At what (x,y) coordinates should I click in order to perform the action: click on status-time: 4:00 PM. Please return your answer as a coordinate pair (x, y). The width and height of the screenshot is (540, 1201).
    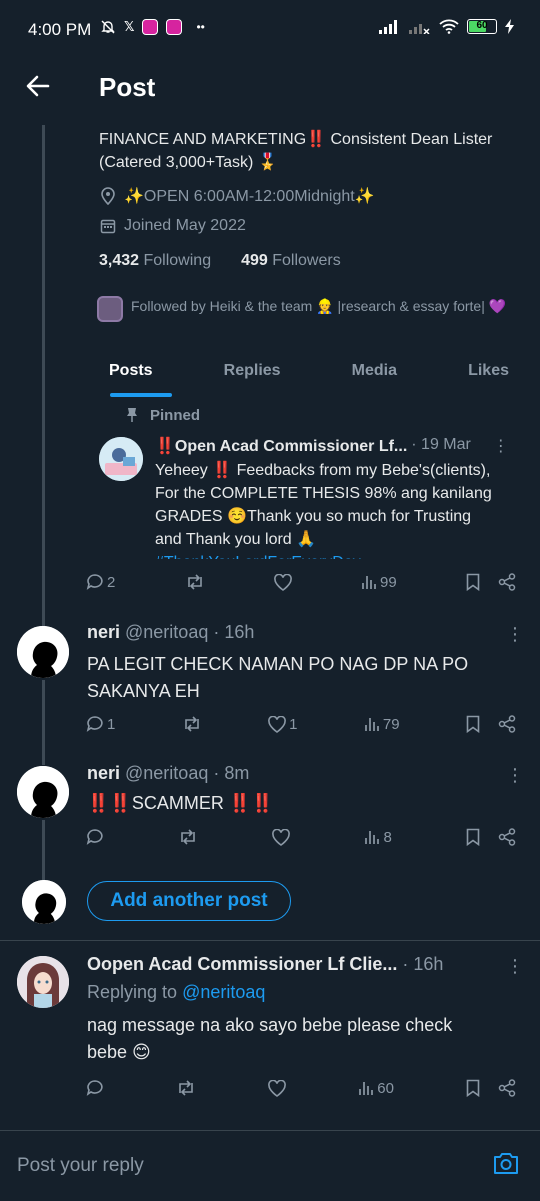
    Looking at the image, I should click on (60, 29).